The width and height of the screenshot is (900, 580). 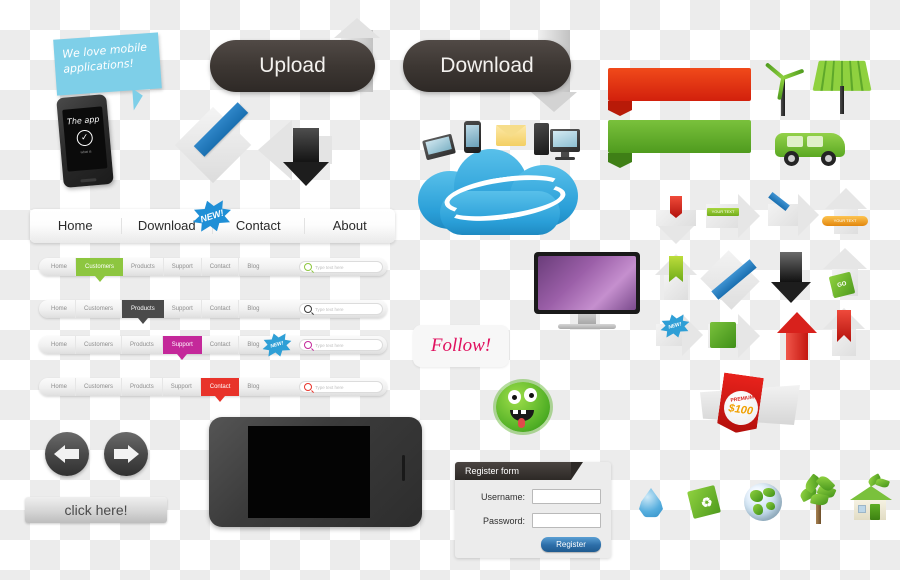 What do you see at coordinates (541, 139) in the screenshot?
I see `desktop-tower-icon` at bounding box center [541, 139].